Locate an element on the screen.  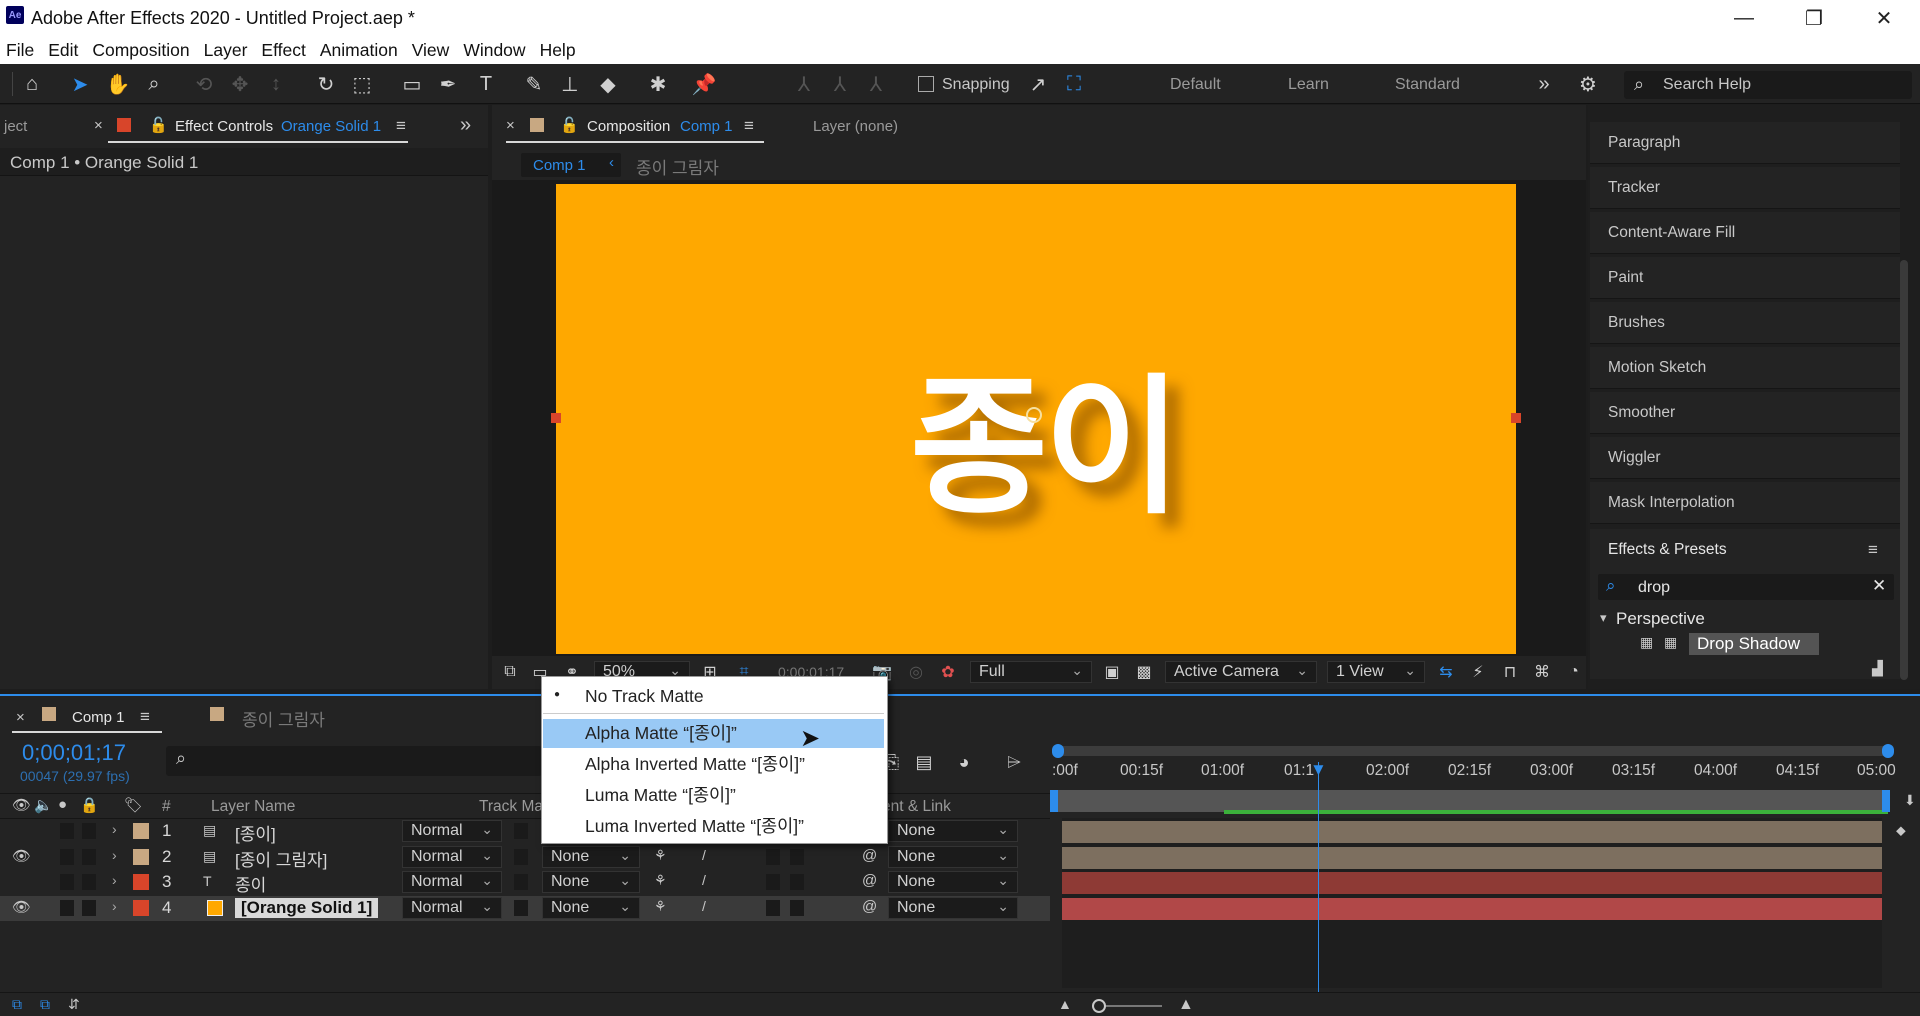
playhead-icon: ▼ is located at coordinates (1318, 770).